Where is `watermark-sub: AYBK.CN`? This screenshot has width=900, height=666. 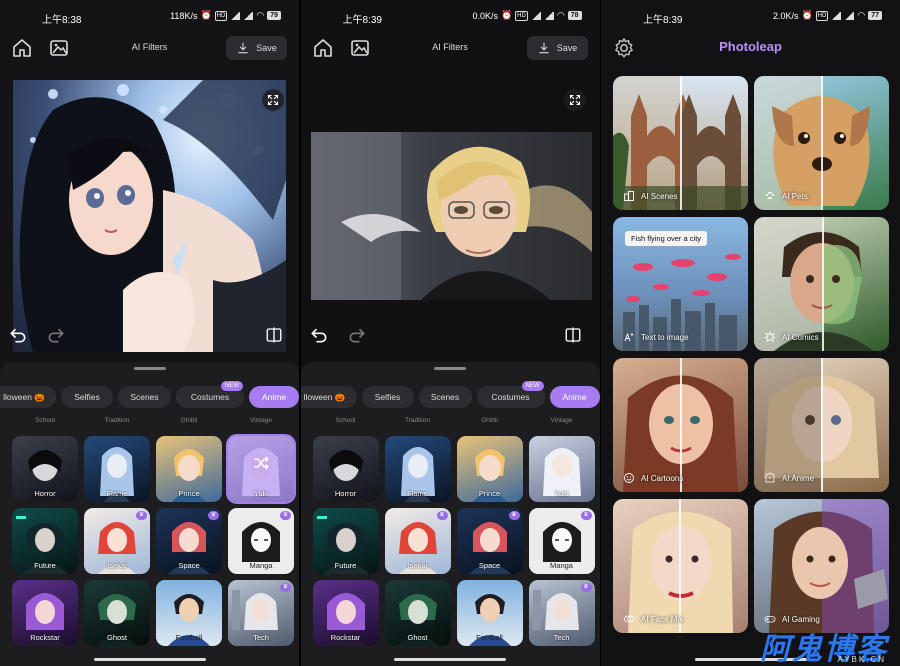 watermark-sub: AYBK.CN is located at coordinates (861, 659).